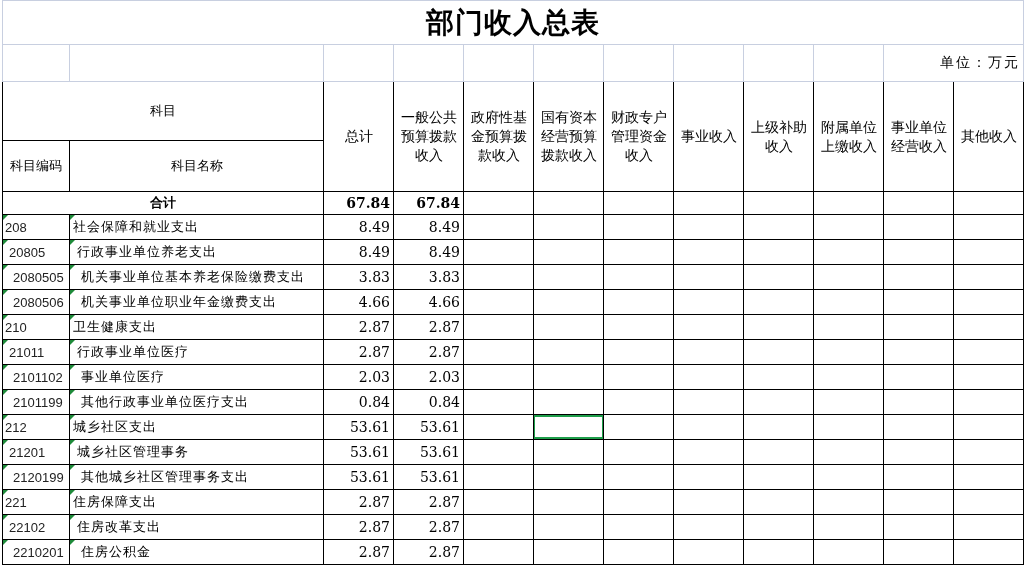 The image size is (1027, 586). Describe the element at coordinates (498, 136) in the screenshot. I see `column-header: 政府性基金预算拨款收入` at that location.